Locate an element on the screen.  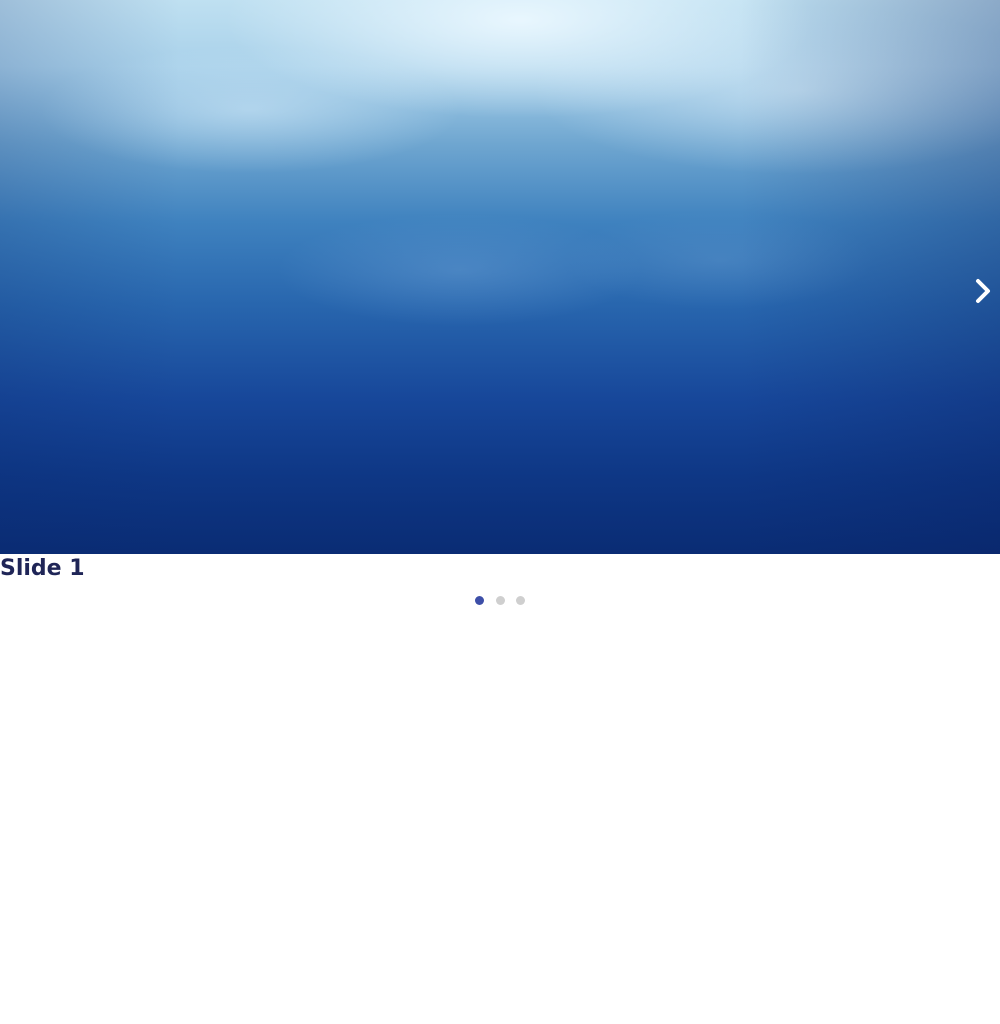
chevron-right-icon is located at coordinates (983, 291).